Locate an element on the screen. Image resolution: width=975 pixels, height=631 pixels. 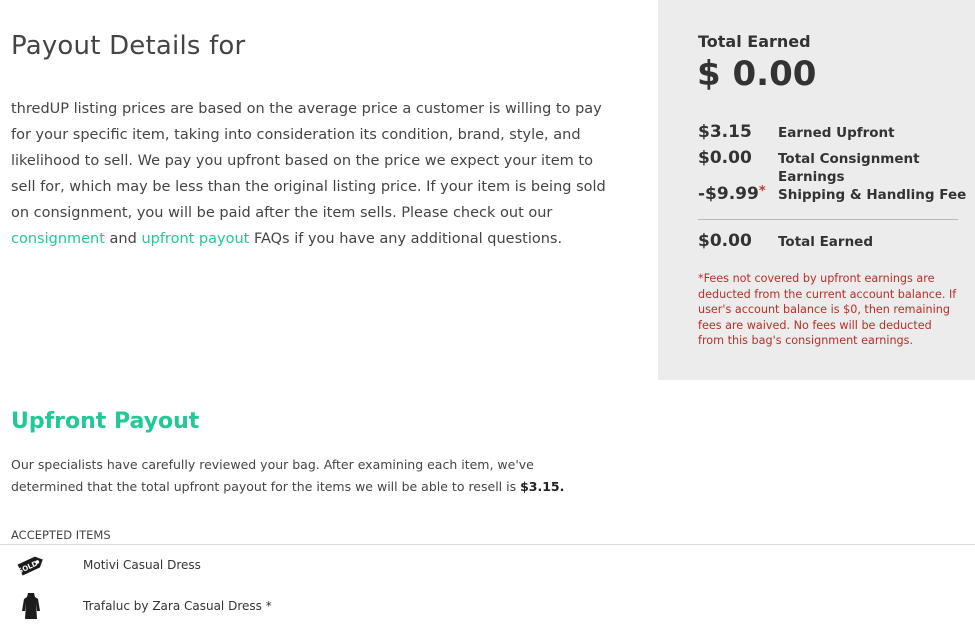
item-name: Motivi Casual Dress is located at coordinates (142, 565).